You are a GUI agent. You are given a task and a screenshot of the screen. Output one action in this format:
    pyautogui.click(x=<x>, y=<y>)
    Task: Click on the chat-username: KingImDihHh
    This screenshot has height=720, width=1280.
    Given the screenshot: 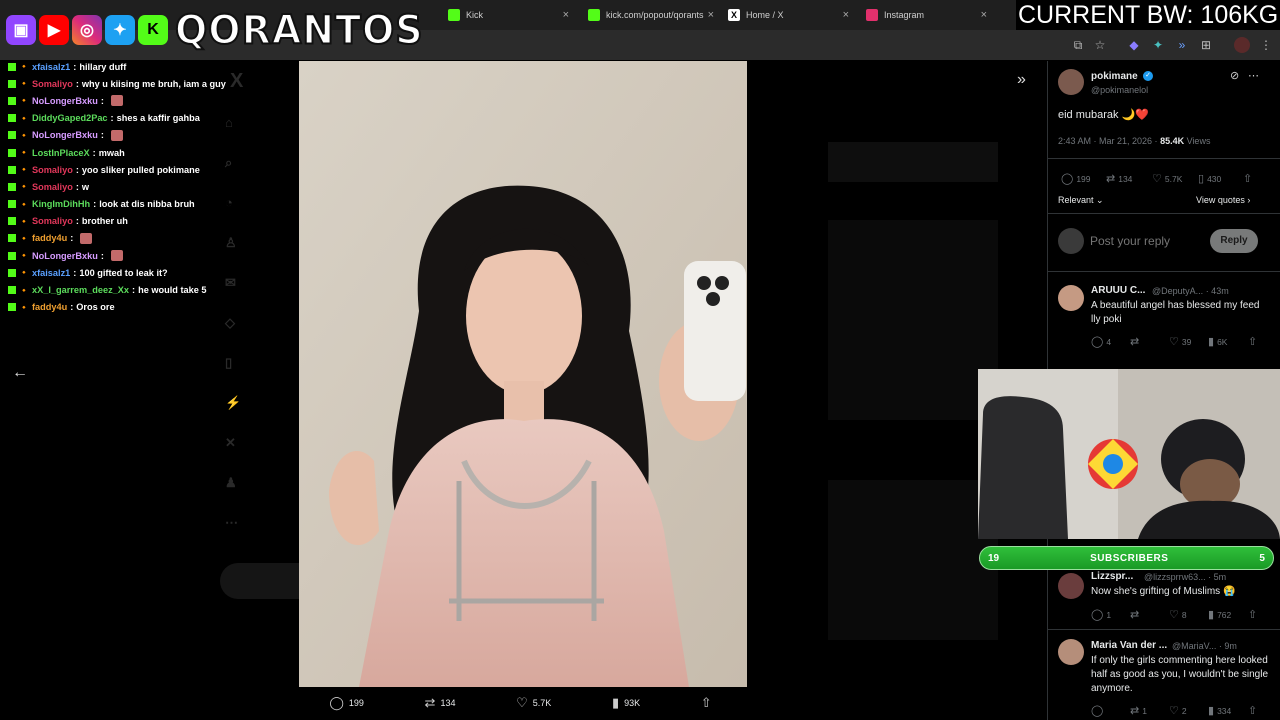 What is the action you would take?
    pyautogui.click(x=61, y=204)
    